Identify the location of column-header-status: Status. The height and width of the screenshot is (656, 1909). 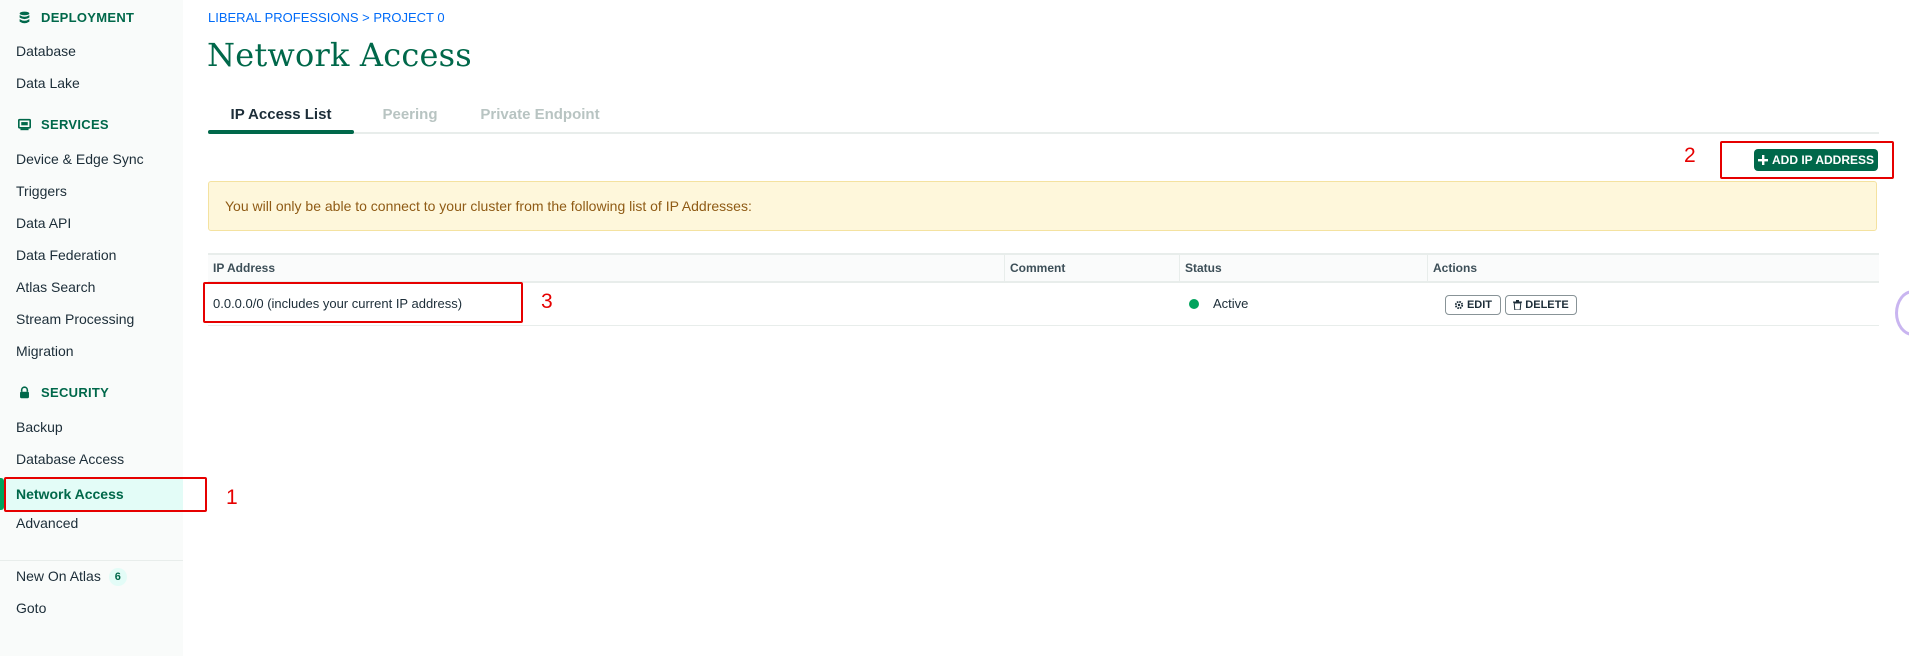
(1303, 268).